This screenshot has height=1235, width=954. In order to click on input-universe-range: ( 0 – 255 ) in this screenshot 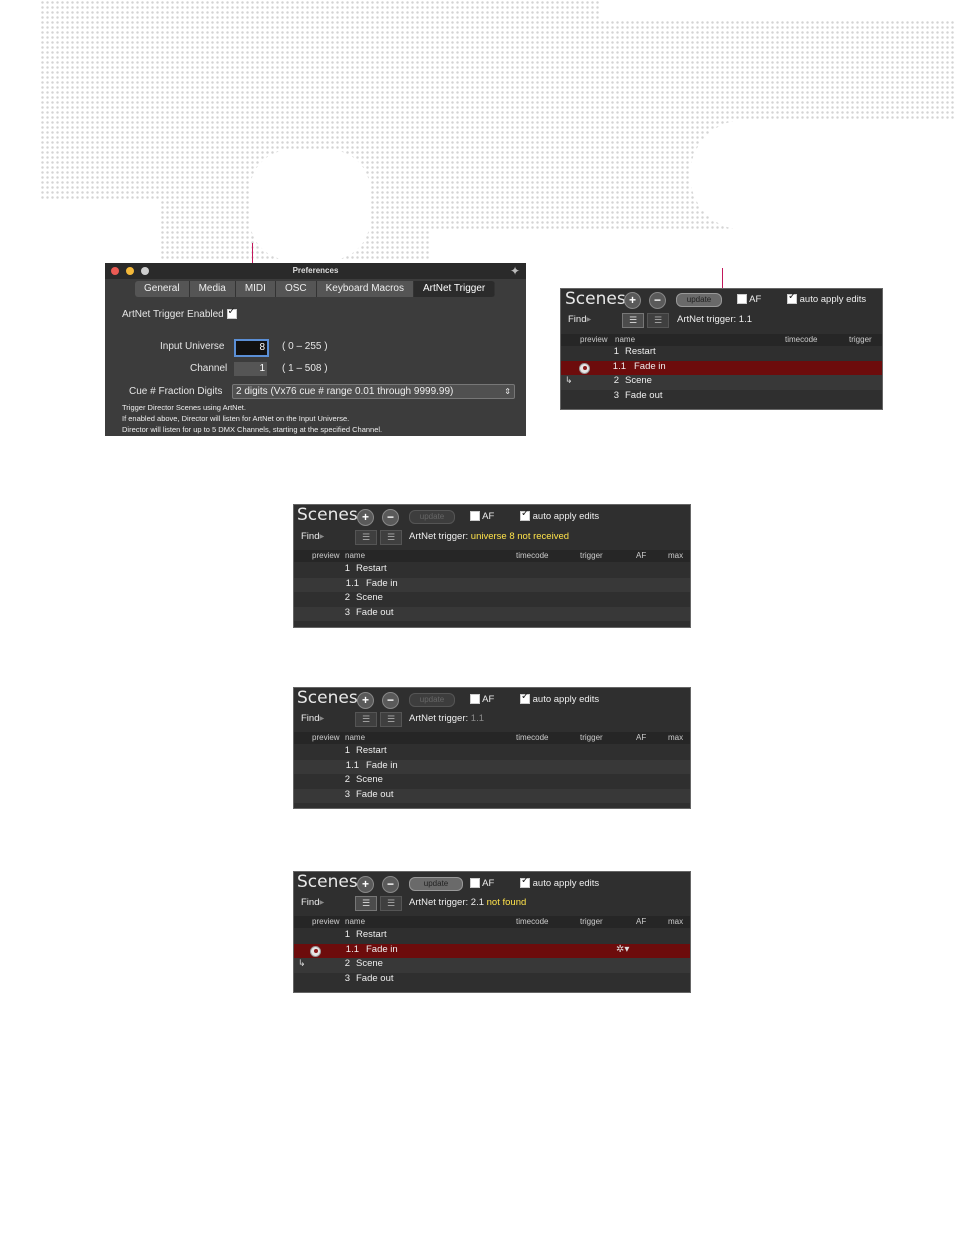, I will do `click(305, 346)`.